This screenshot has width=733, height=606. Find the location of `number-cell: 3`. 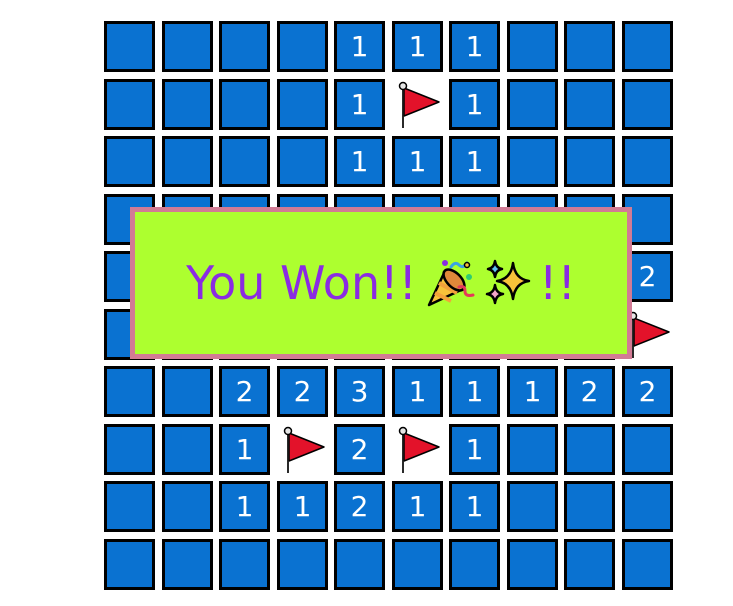

number-cell: 3 is located at coordinates (359, 391).